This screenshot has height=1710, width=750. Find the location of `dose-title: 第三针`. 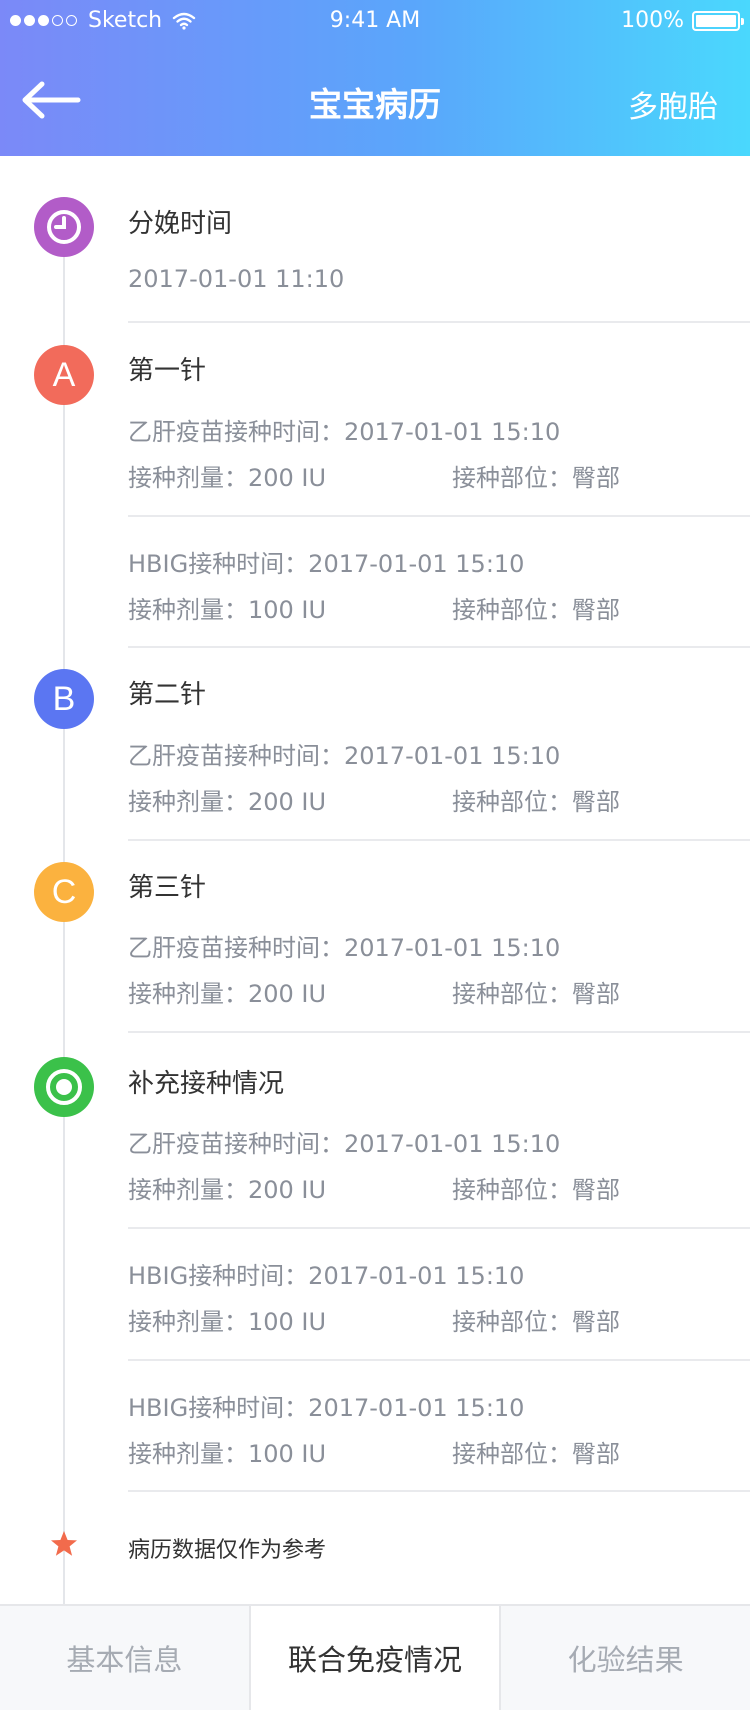

dose-title: 第三针 is located at coordinates (167, 888).